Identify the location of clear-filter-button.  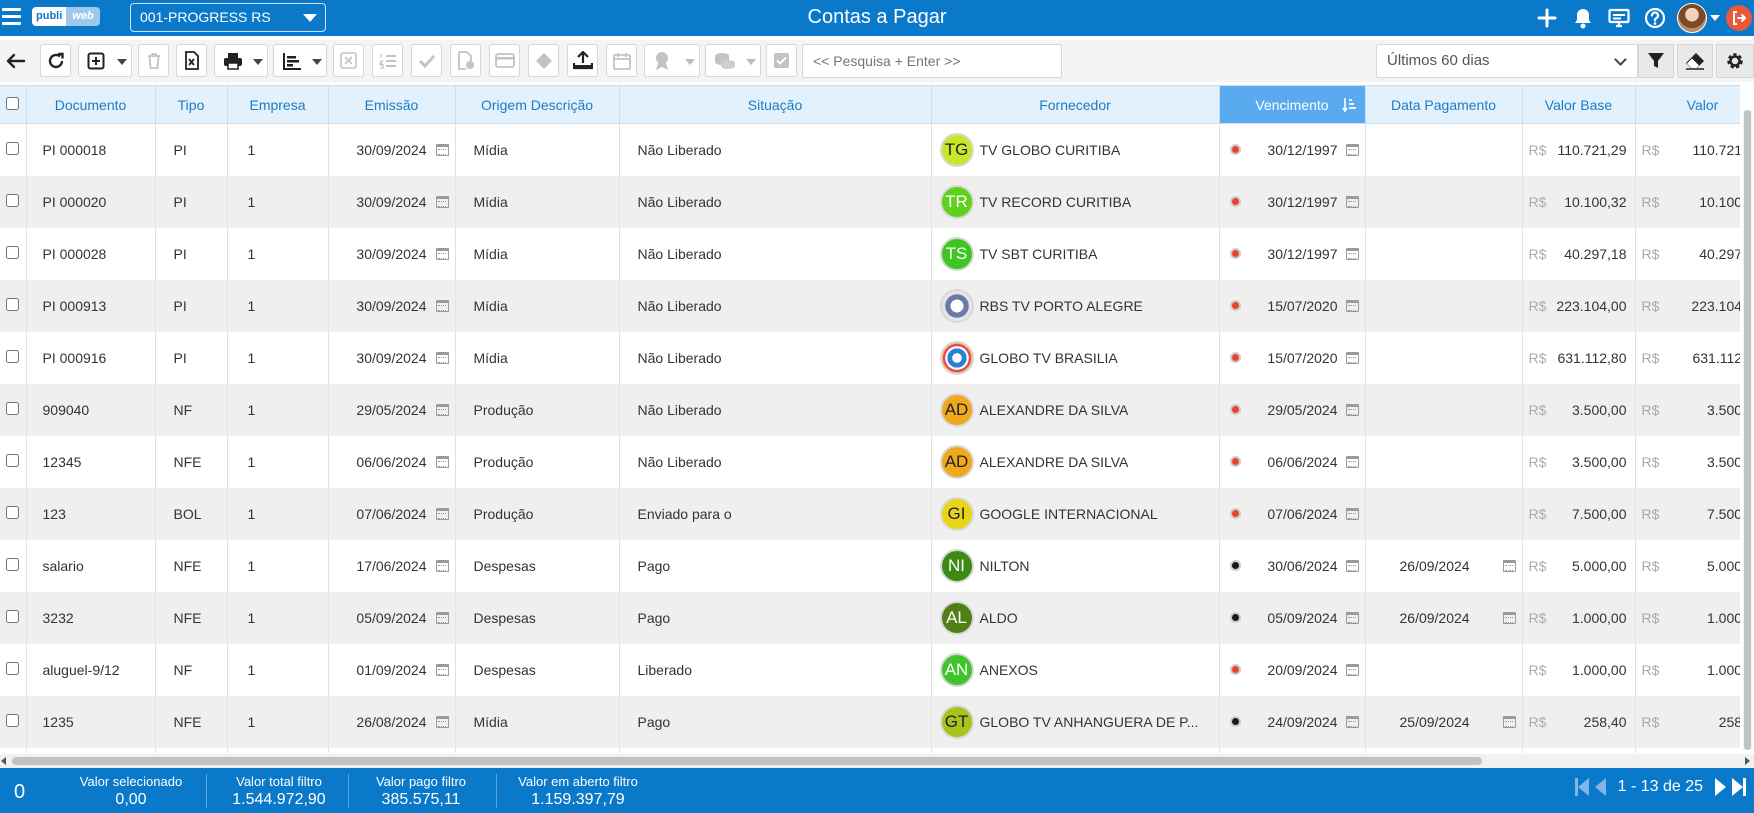
(1695, 61).